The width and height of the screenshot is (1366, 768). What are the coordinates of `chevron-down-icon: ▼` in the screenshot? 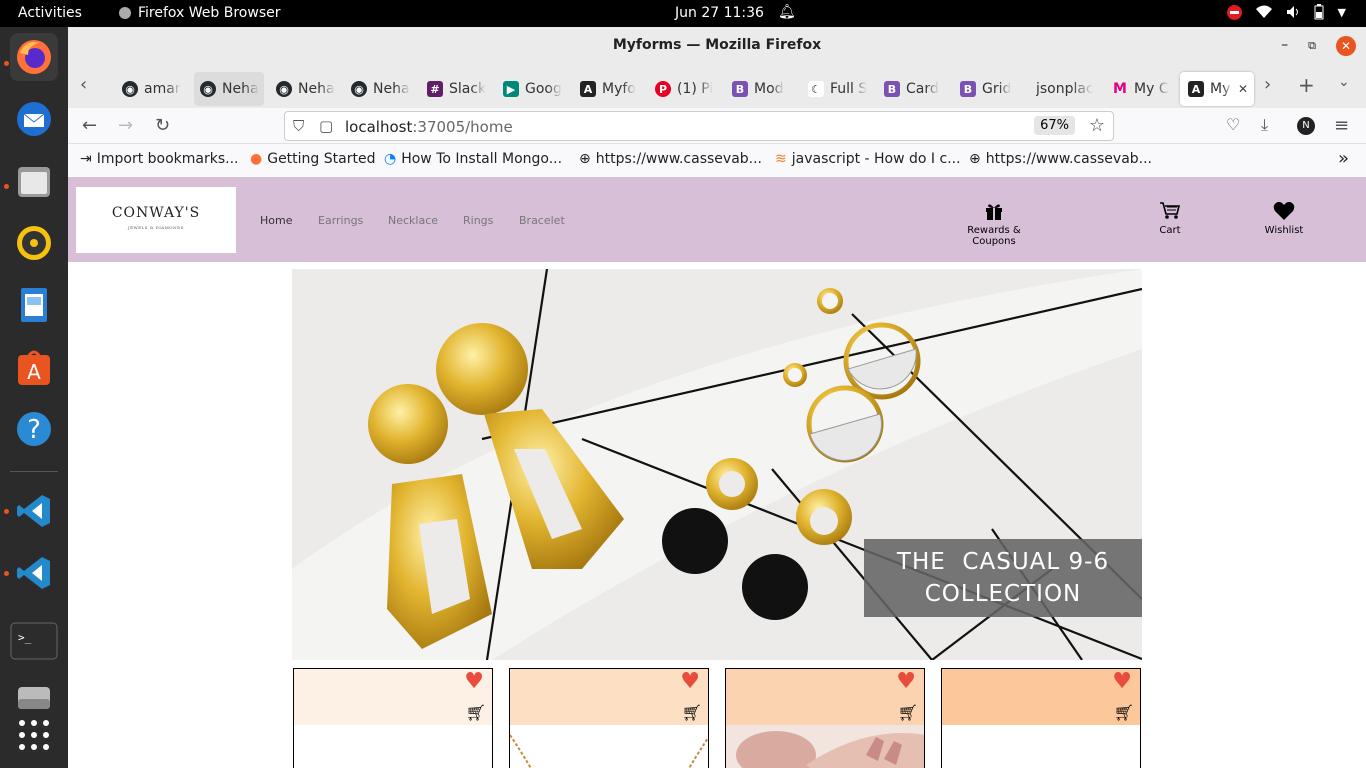 It's located at (1341, 12).